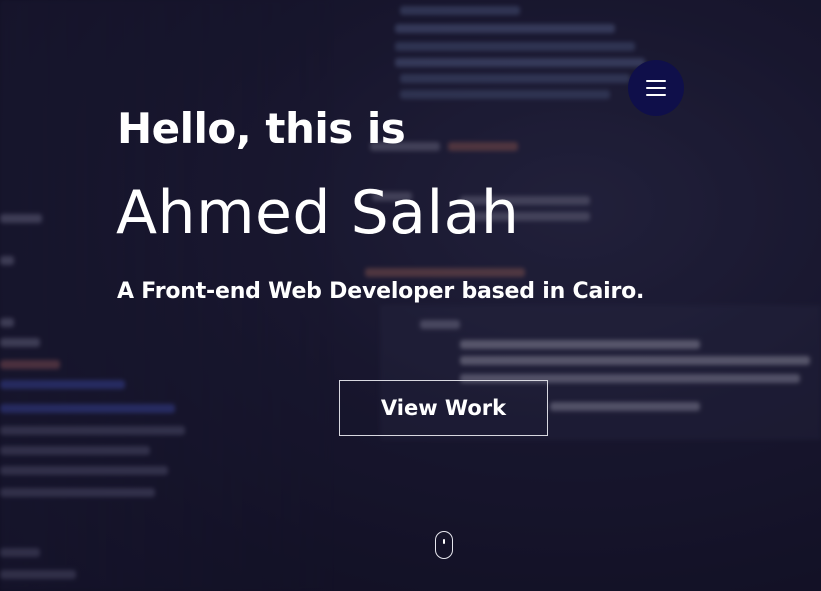 The width and height of the screenshot is (821, 591). Describe the element at coordinates (443, 408) in the screenshot. I see `view-work-button: View Work` at that location.